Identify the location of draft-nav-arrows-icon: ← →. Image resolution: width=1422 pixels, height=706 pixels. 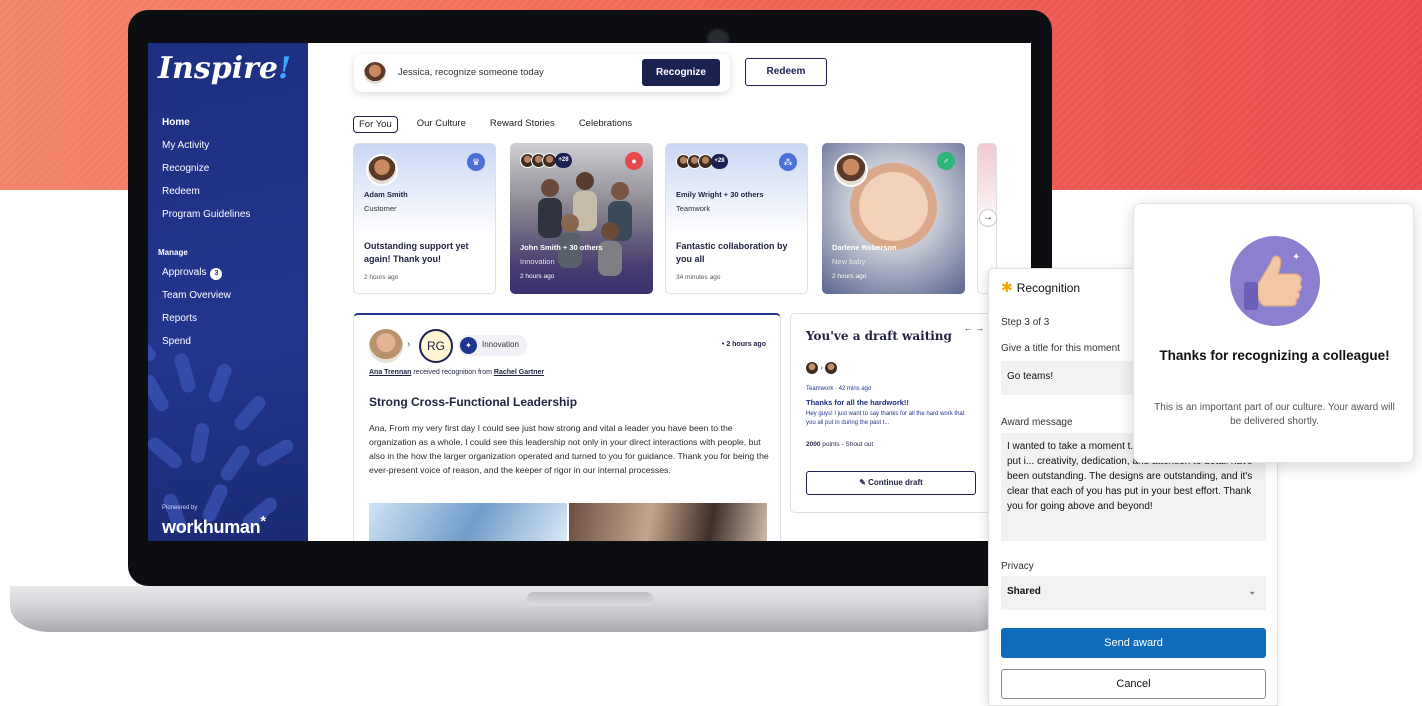
(973, 328).